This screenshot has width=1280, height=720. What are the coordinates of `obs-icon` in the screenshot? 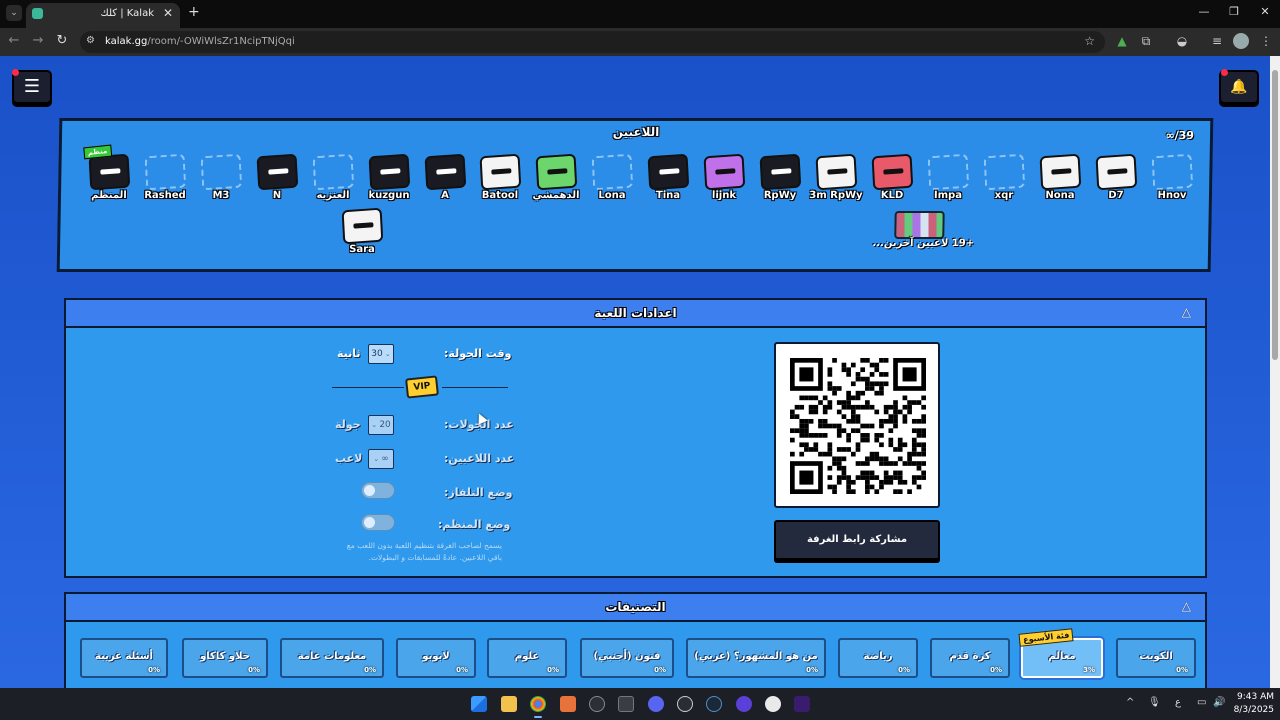 It's located at (597, 704).